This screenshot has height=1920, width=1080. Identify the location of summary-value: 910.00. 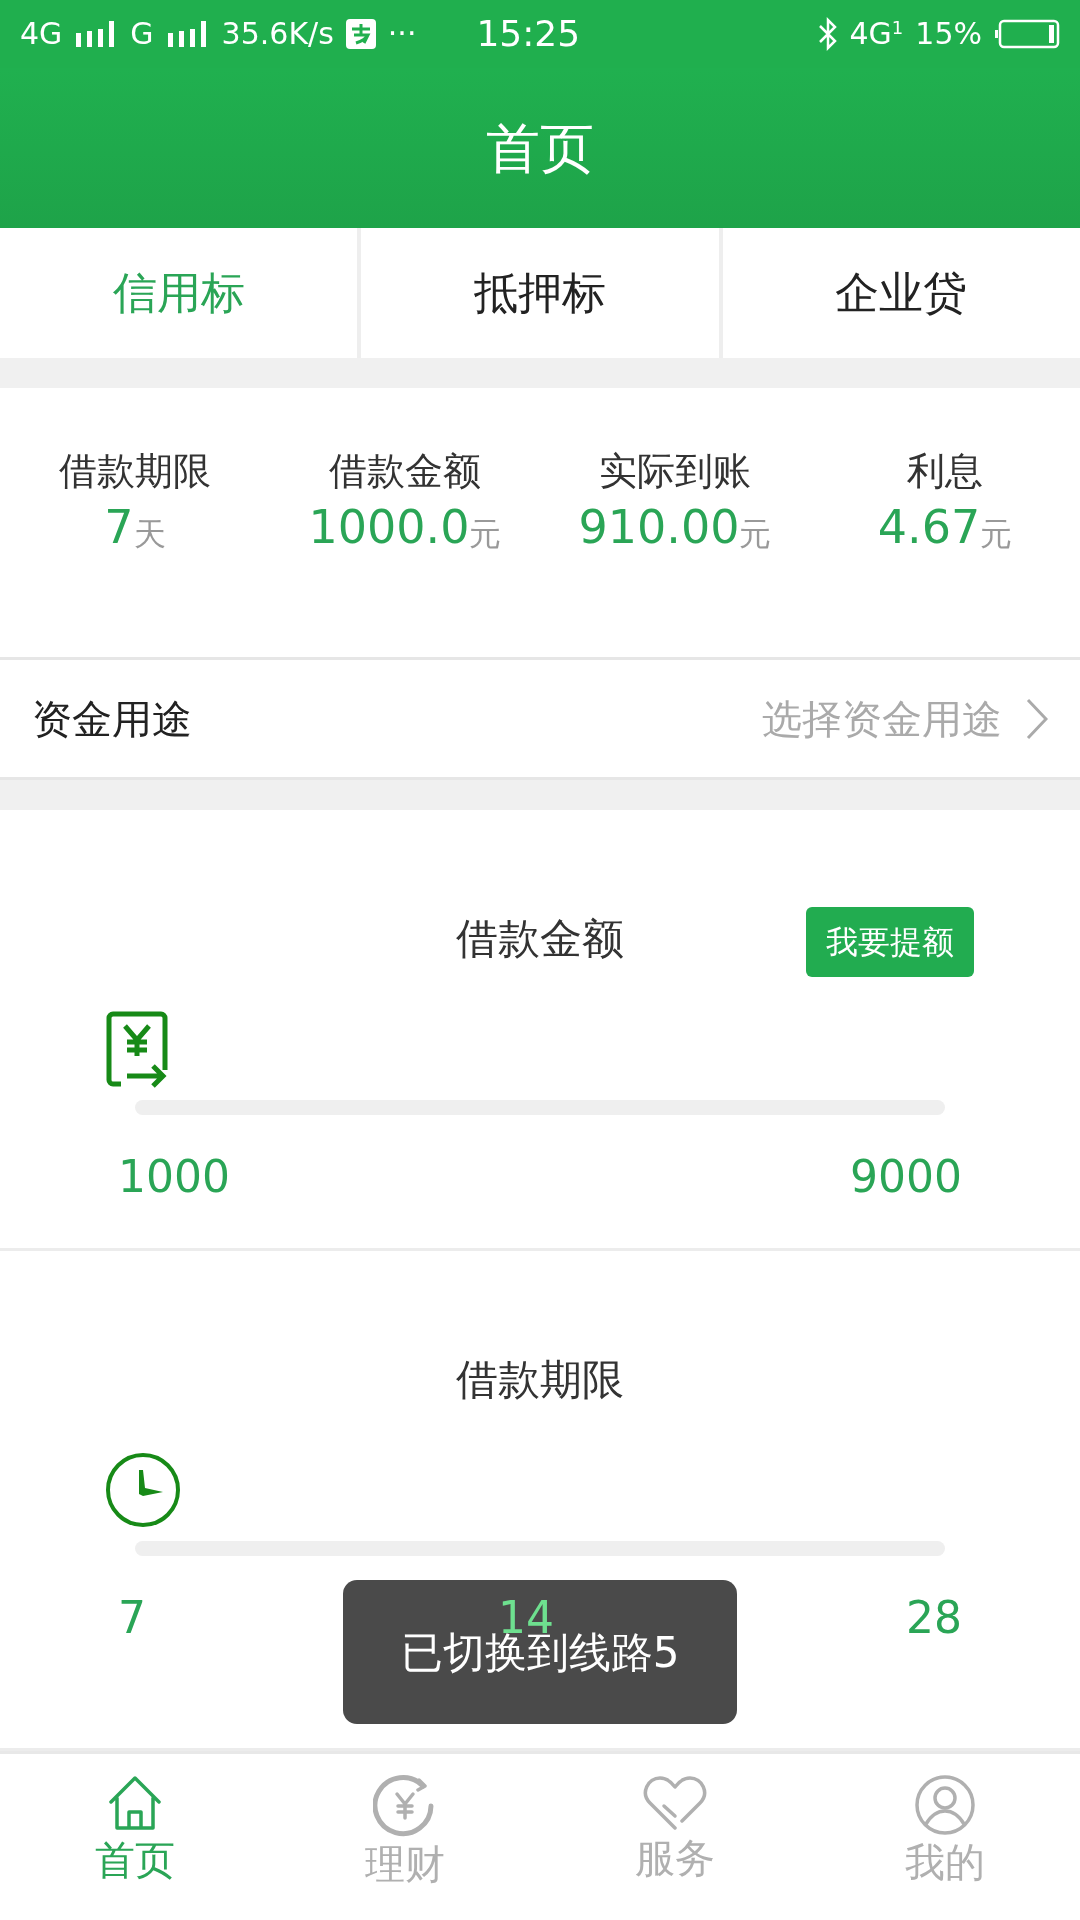
(659, 527).